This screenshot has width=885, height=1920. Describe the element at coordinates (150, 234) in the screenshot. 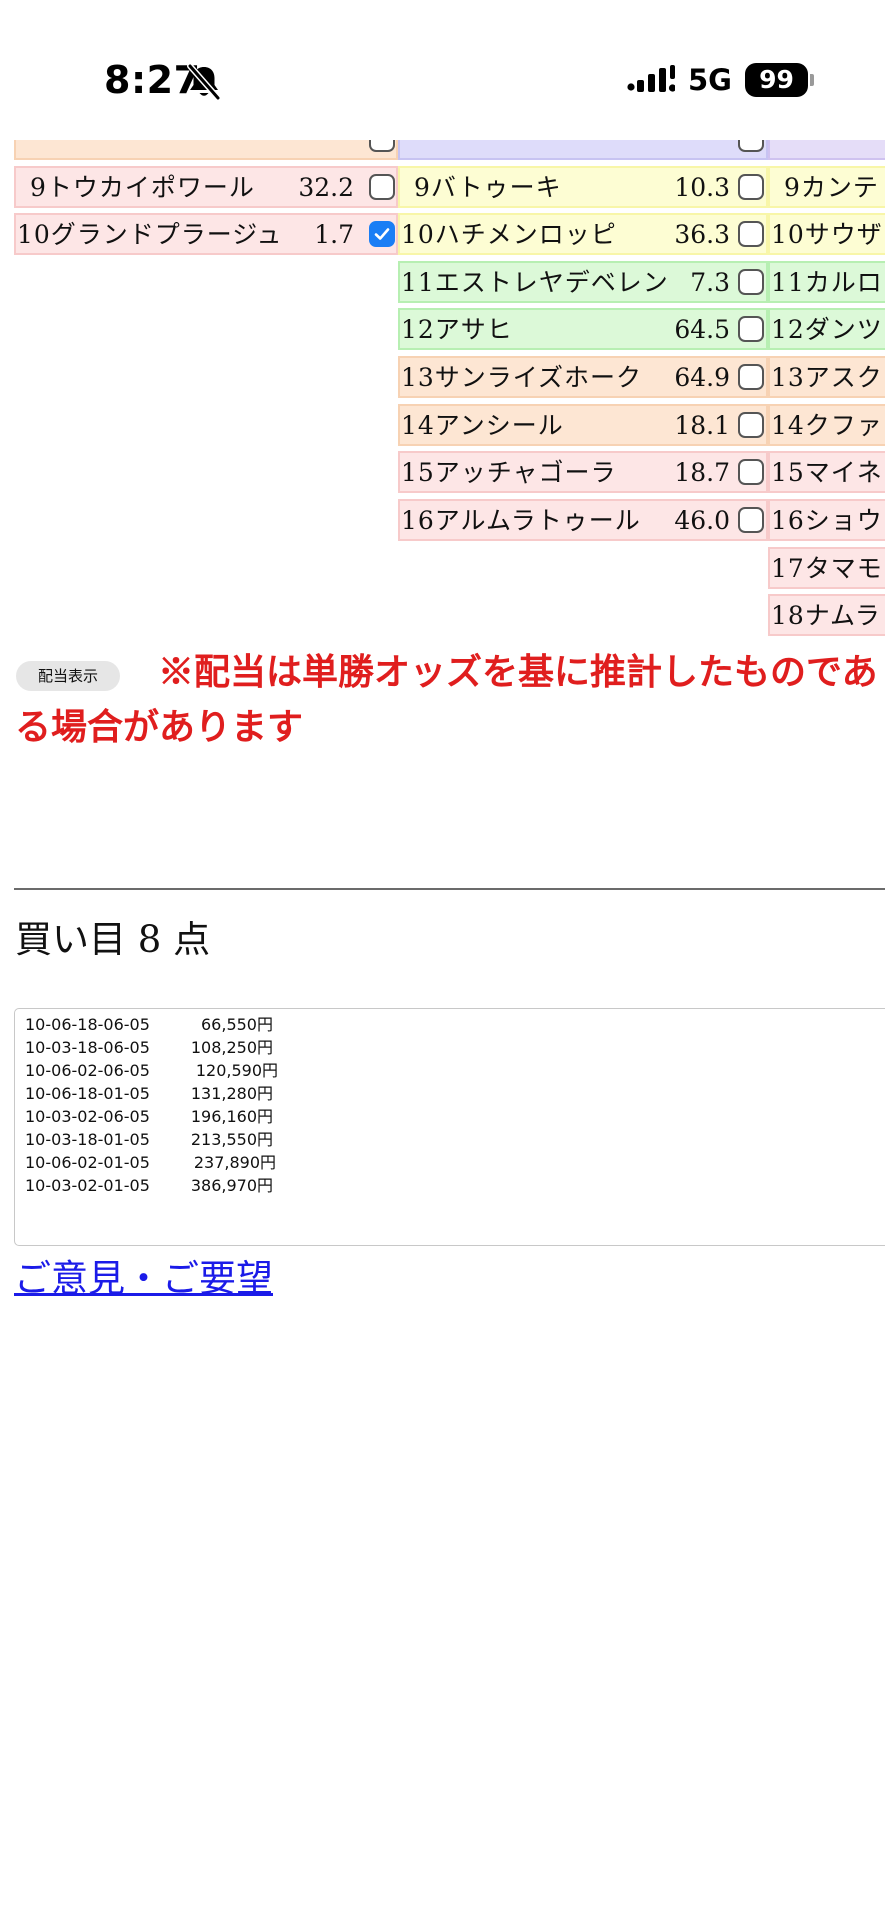

I see `horse-name: 10グランドプラージュ` at that location.